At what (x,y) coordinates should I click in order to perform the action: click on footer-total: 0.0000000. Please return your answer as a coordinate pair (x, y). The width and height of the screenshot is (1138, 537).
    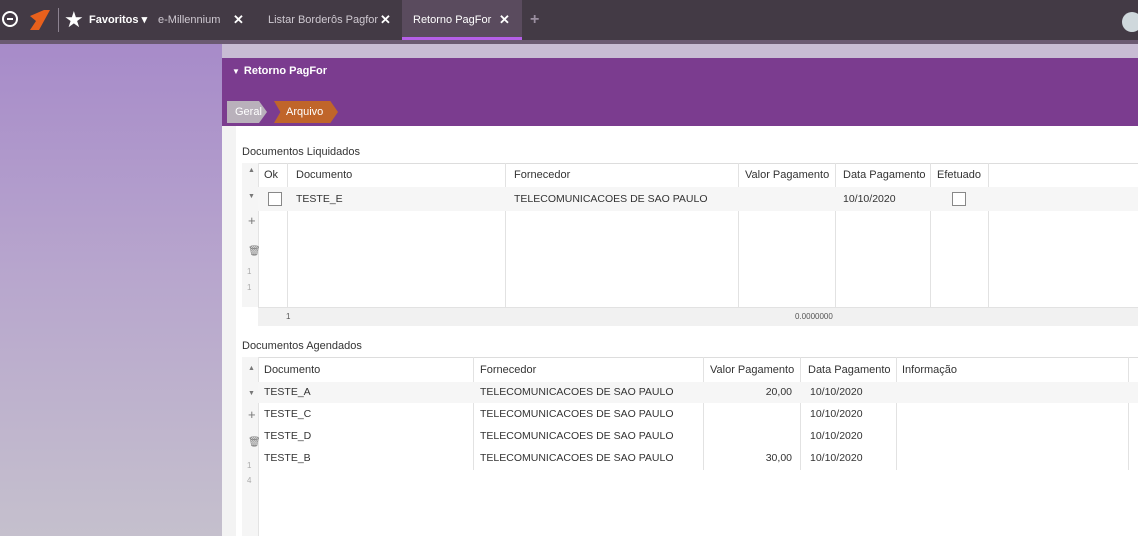
    Looking at the image, I should click on (814, 316).